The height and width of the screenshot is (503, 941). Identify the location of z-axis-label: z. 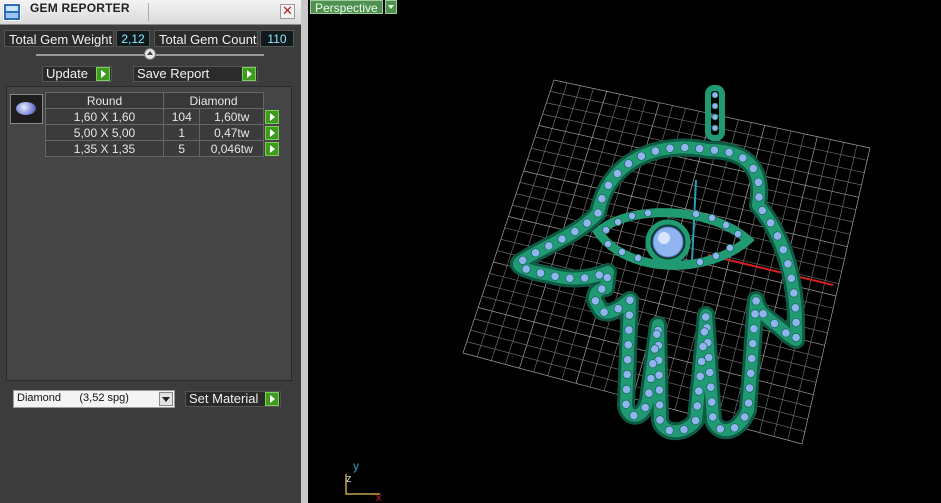
(349, 479).